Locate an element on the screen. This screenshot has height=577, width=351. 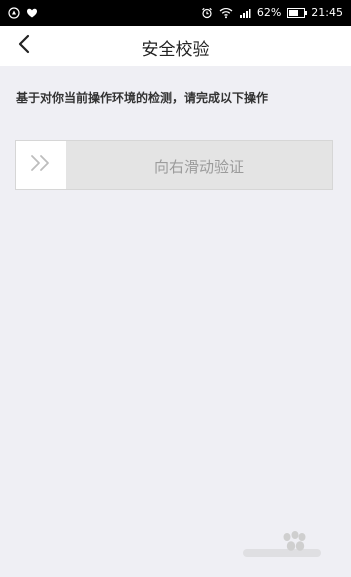
battery-icon is located at coordinates (297, 12).